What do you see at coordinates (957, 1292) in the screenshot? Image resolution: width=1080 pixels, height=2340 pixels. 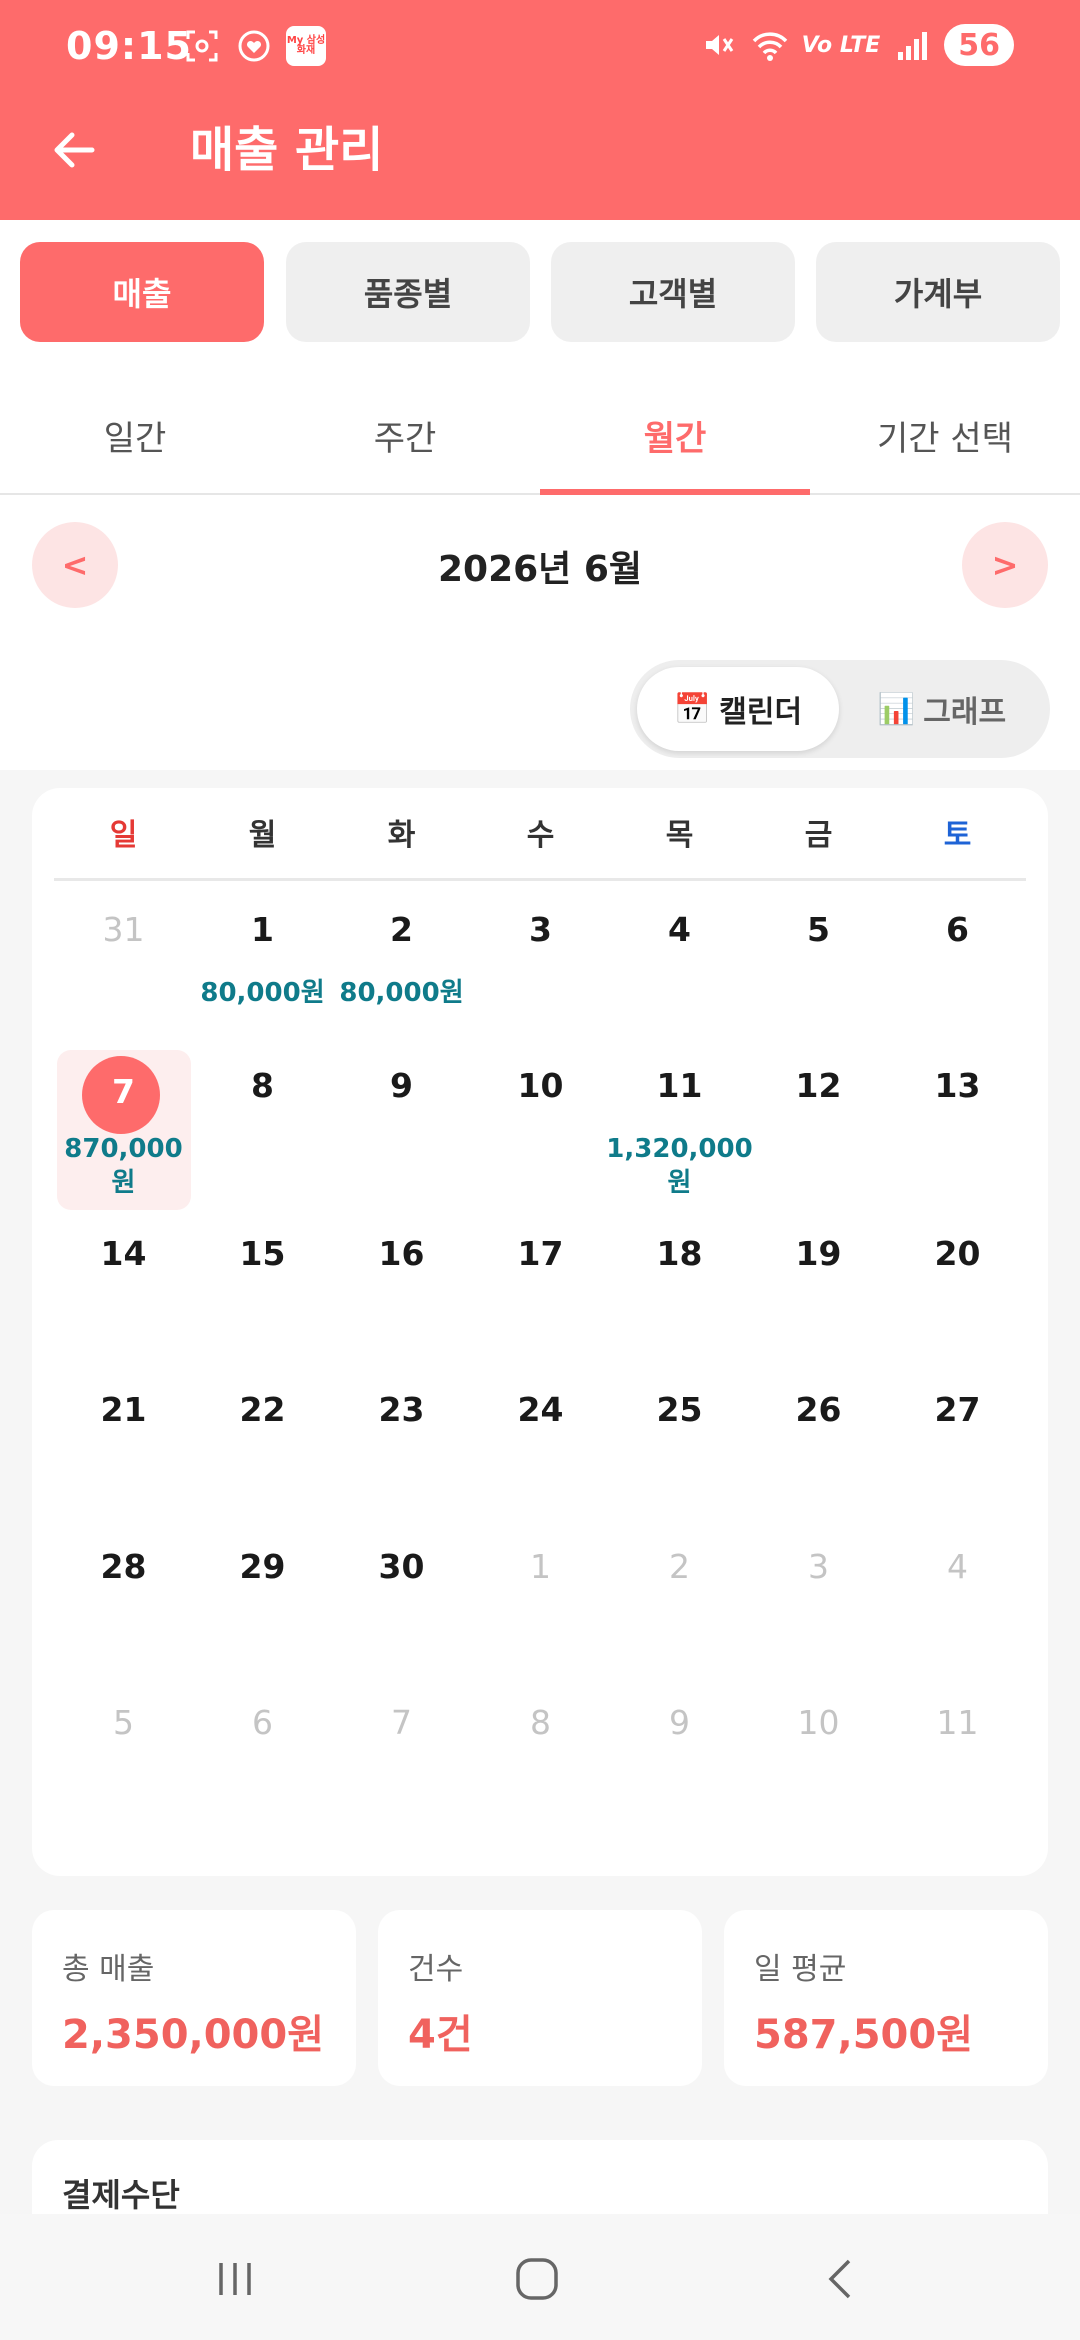 I see `calendar-day: 20` at bounding box center [957, 1292].